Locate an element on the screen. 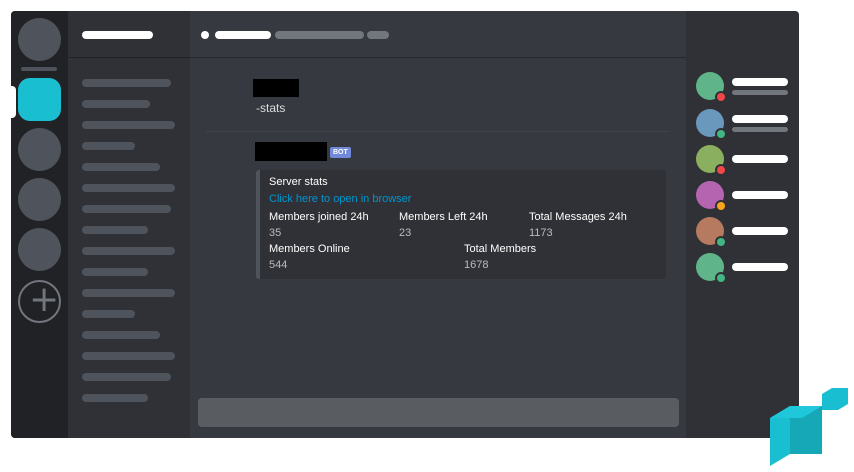  rail-divider is located at coordinates (39, 69).